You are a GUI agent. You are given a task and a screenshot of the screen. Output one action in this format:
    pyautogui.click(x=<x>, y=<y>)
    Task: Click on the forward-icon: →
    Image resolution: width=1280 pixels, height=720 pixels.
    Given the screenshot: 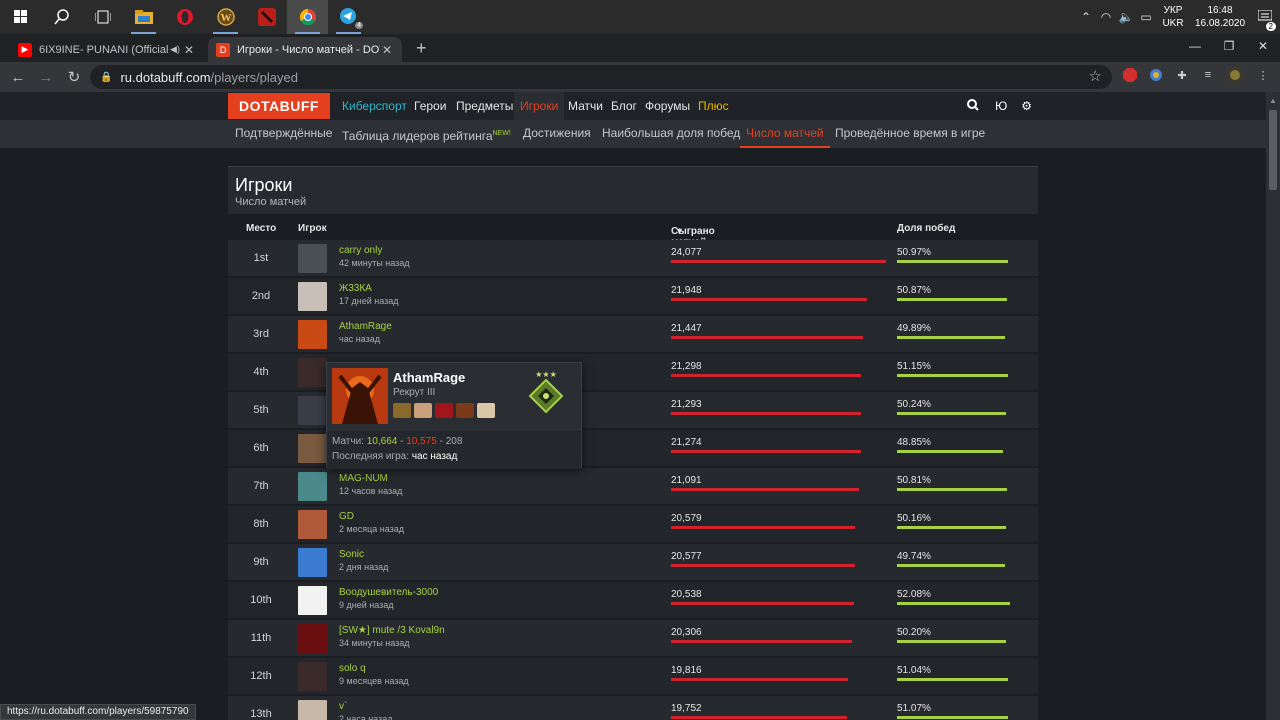 What is the action you would take?
    pyautogui.click(x=46, y=77)
    